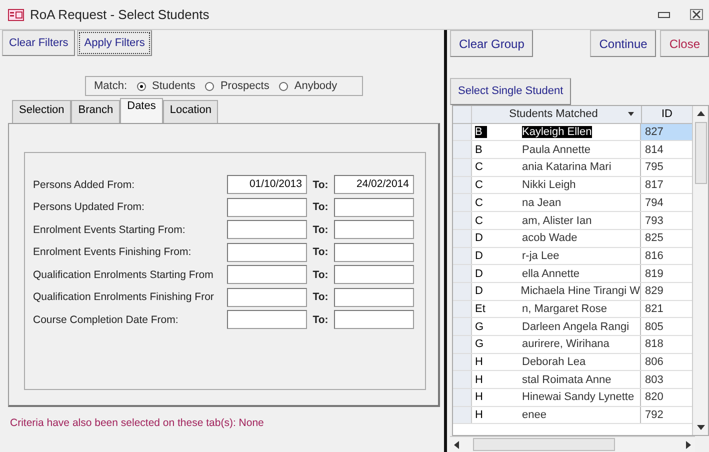  Describe the element at coordinates (654, 238) in the screenshot. I see `table-cell-text: 825` at that location.